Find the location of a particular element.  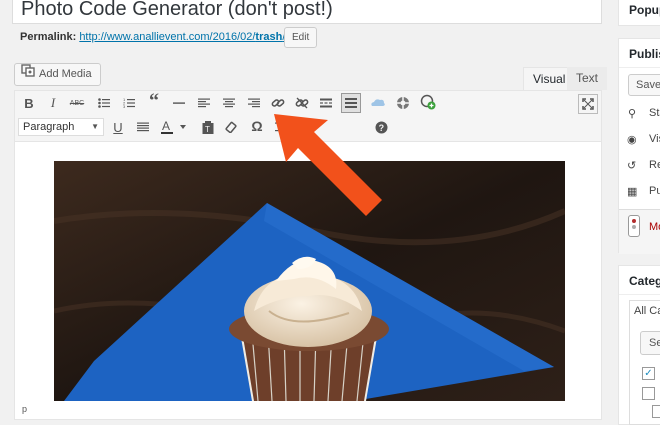

blockquote-icon: “ is located at coordinates (154, 101).